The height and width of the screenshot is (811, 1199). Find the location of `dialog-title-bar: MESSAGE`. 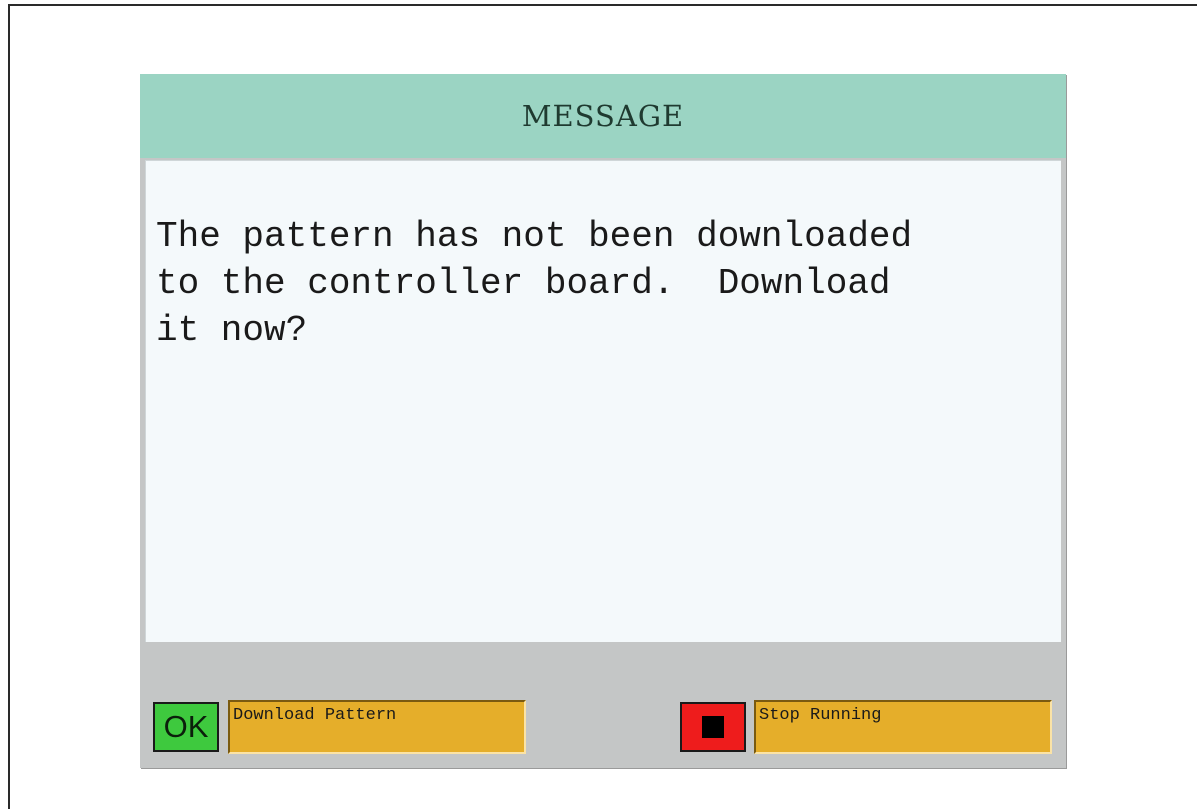

dialog-title-bar: MESSAGE is located at coordinates (603, 116).